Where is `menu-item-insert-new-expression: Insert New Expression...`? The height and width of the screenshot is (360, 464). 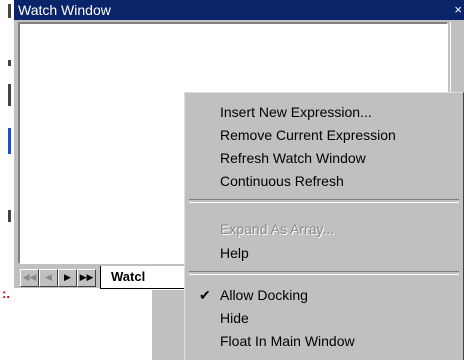 menu-item-insert-new-expression: Insert New Expression... is located at coordinates (324, 112).